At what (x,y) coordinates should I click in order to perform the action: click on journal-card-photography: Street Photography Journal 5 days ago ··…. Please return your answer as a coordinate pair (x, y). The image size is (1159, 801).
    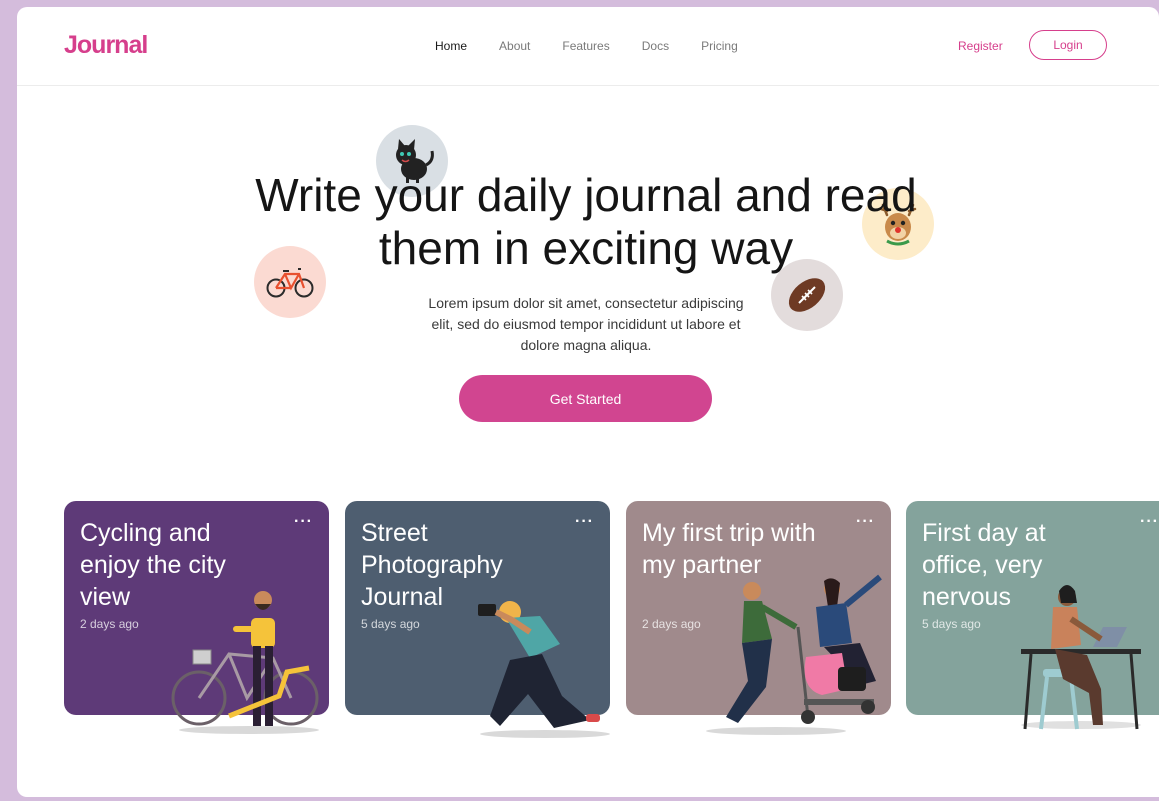
    Looking at the image, I should click on (477, 619).